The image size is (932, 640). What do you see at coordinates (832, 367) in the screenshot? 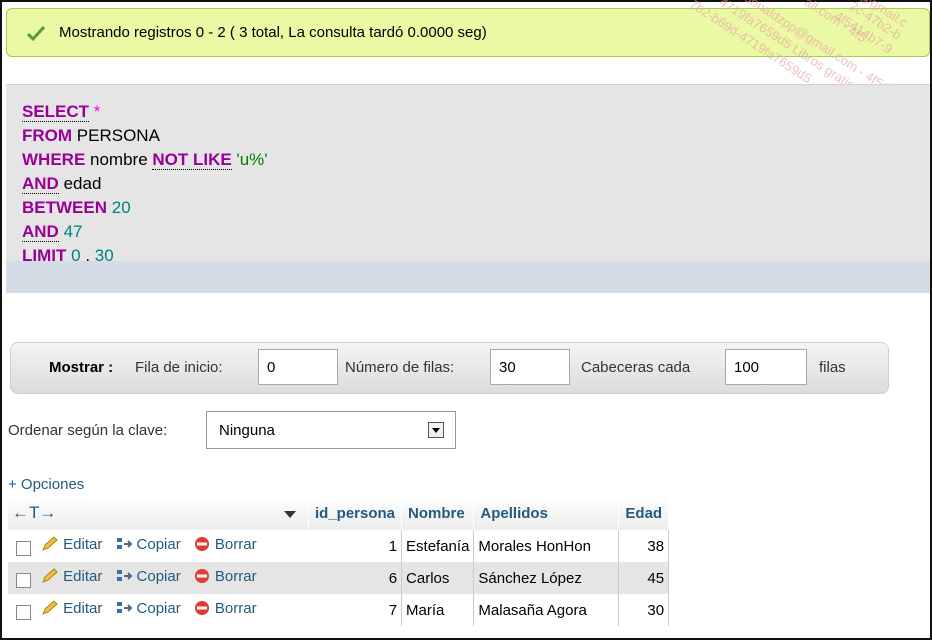
I see `filas-label: filas` at bounding box center [832, 367].